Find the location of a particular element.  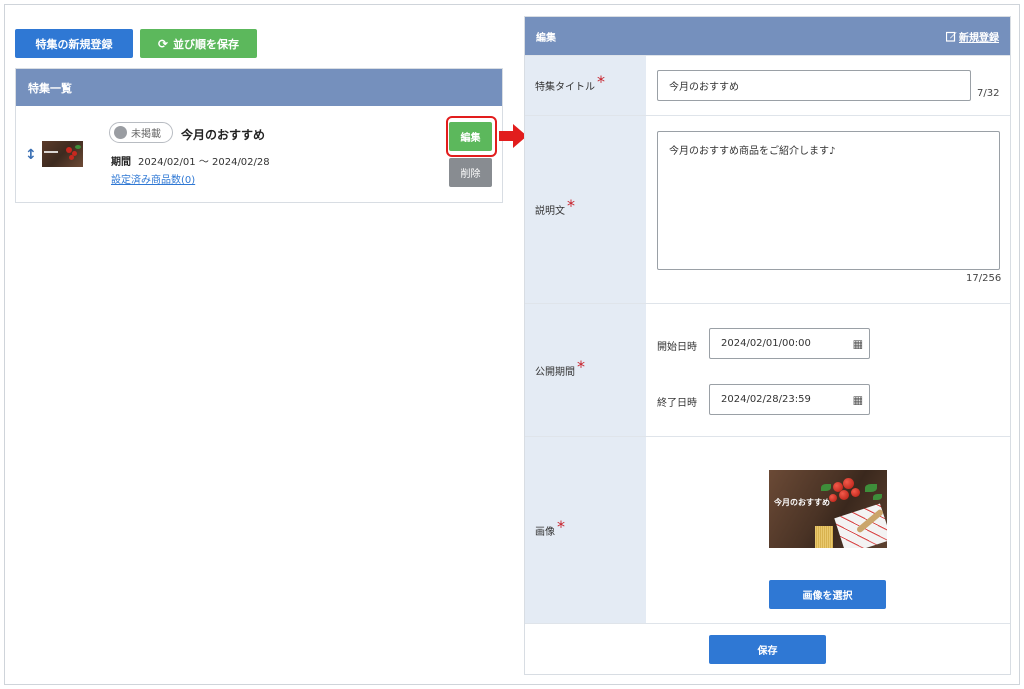

description-content: 今月のおすすめ商品をご紹介します♪ 17/256 is located at coordinates (828, 209).